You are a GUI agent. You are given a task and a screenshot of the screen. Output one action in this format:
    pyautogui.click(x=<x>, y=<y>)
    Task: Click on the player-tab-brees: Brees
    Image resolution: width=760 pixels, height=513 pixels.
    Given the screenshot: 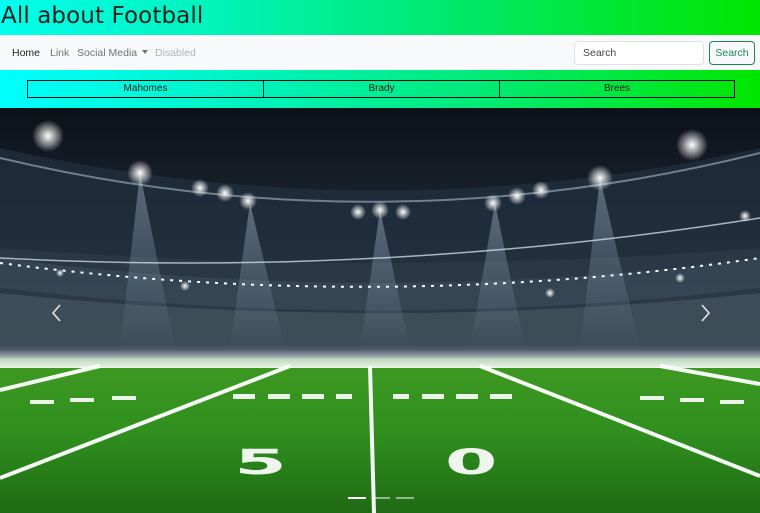 What is the action you would take?
    pyautogui.click(x=617, y=89)
    